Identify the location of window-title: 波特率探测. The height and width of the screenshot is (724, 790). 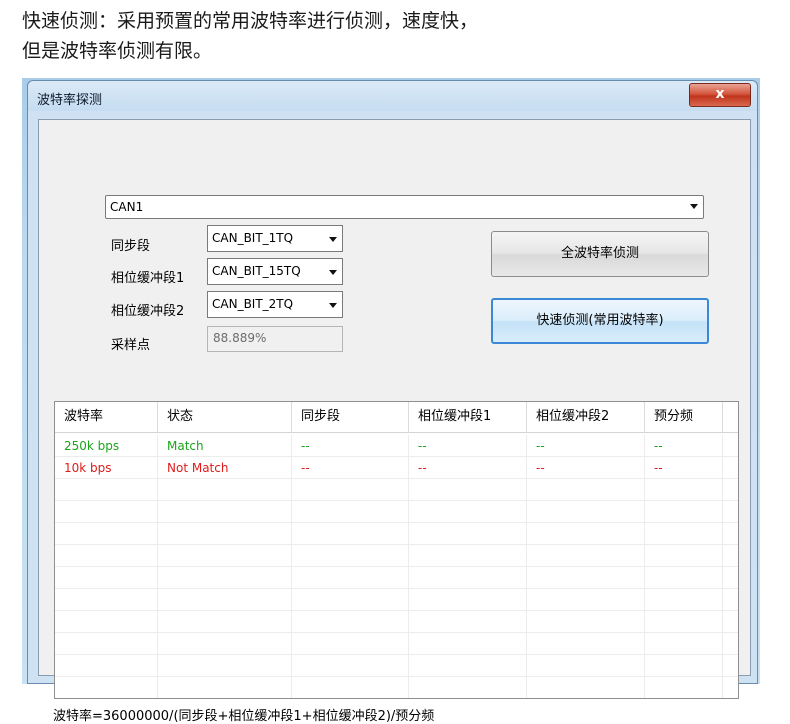
(70, 100).